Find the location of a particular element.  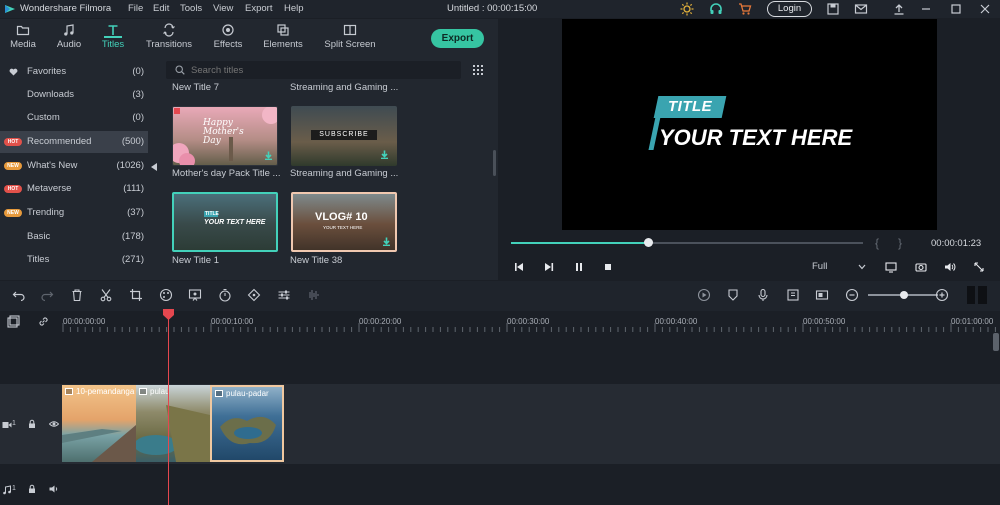

sidebar-item-titles: Titles (271) is located at coordinates (74, 260).